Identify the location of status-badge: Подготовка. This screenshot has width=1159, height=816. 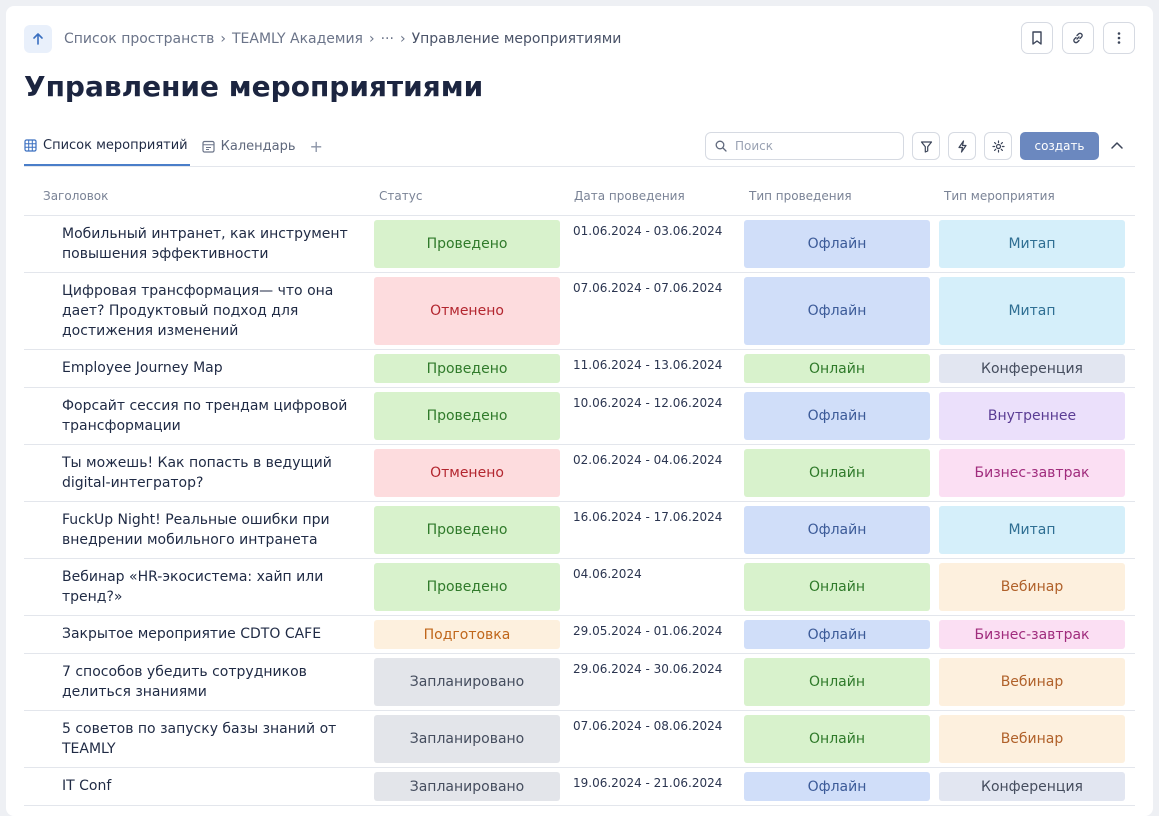
(467, 634).